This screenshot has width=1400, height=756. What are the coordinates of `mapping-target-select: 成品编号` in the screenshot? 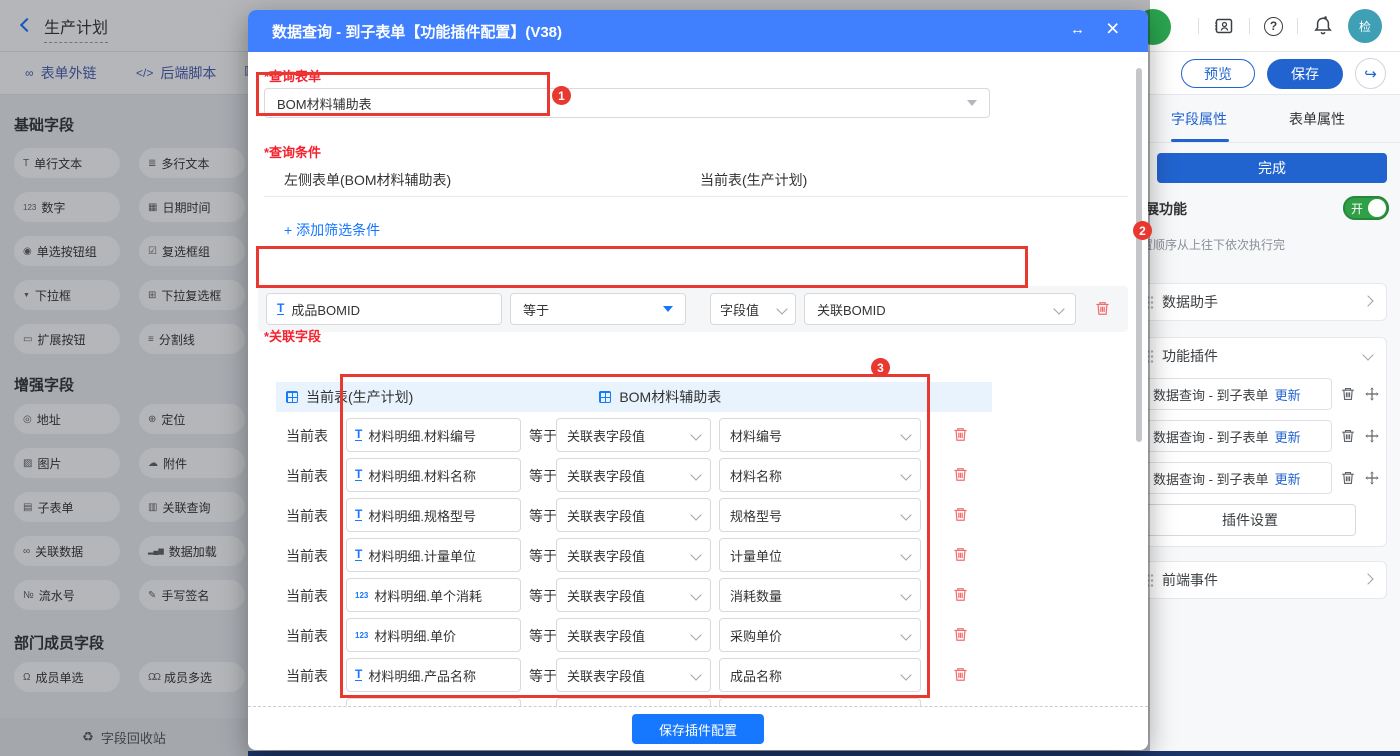 It's located at (820, 702).